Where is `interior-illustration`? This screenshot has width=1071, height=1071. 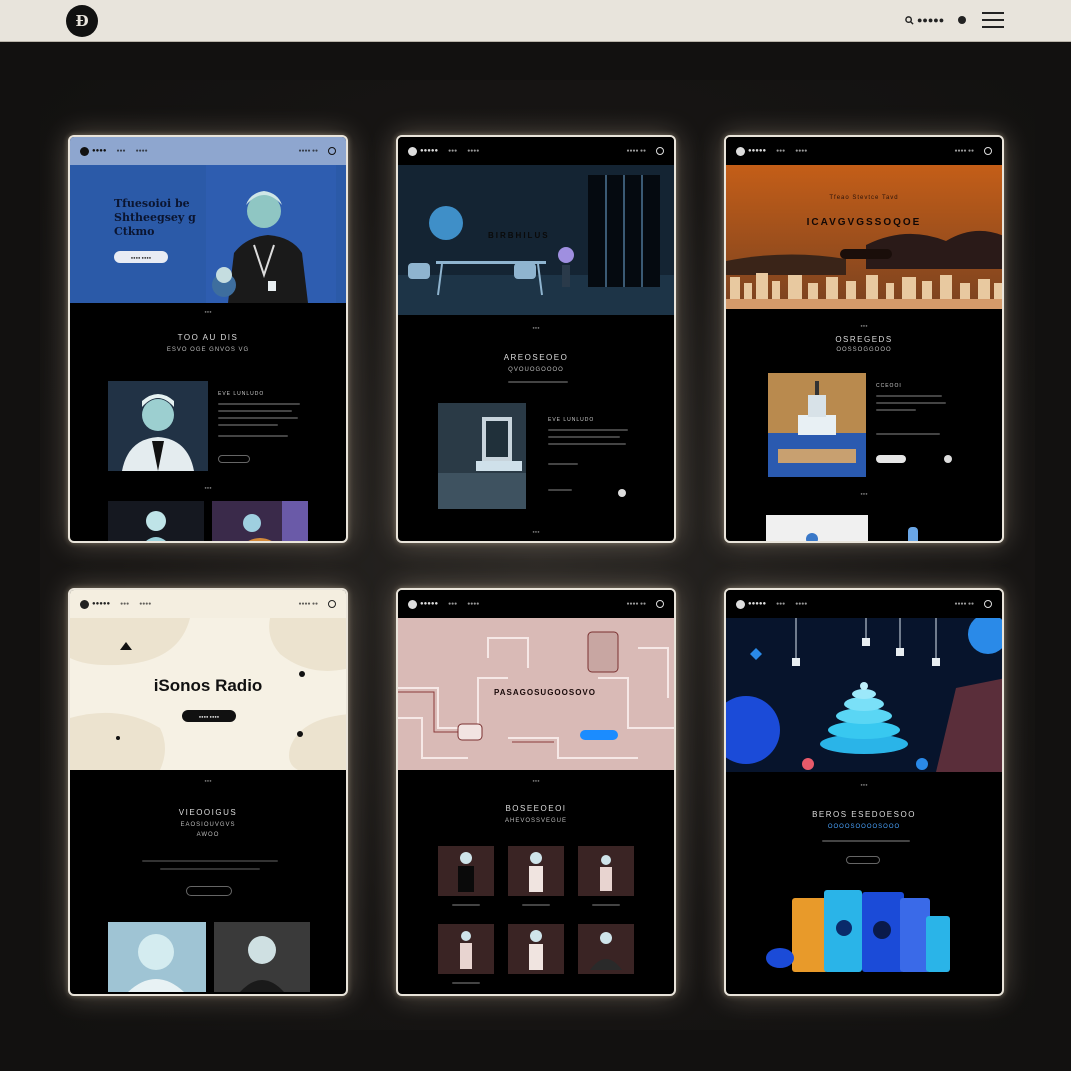 interior-illustration is located at coordinates (536, 240).